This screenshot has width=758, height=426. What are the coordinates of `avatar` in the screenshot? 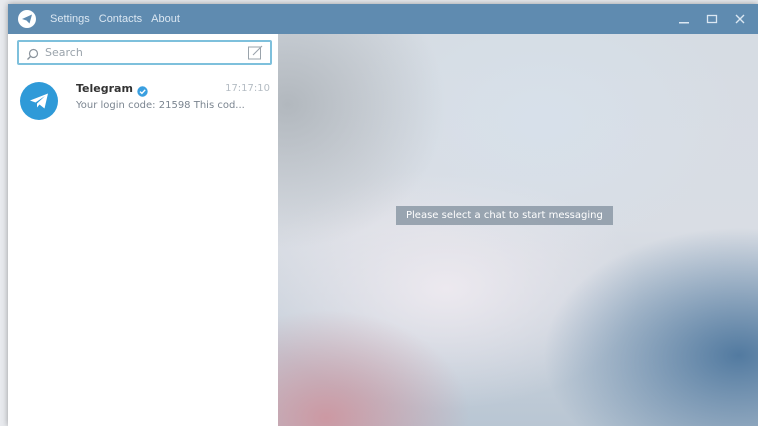 It's located at (39, 101).